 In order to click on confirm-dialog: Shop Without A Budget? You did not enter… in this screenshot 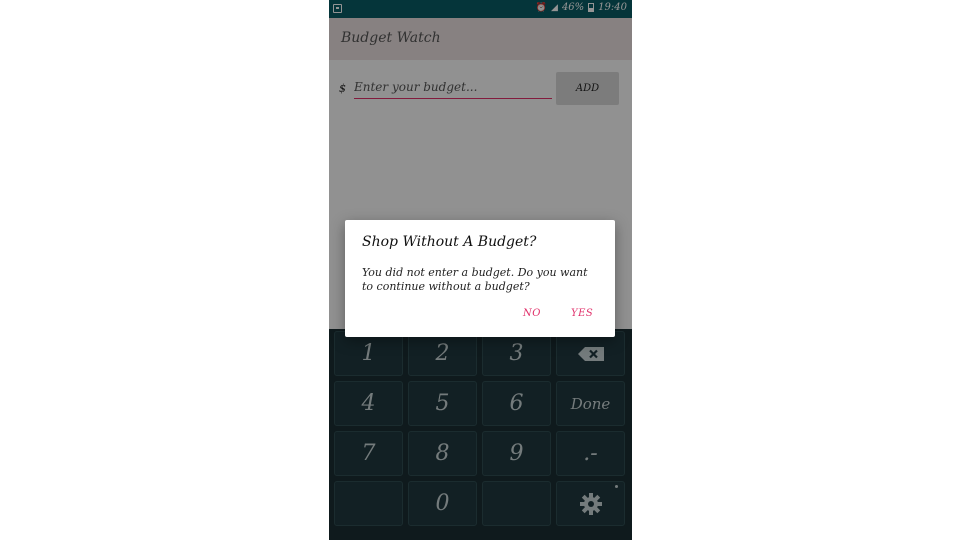, I will do `click(480, 278)`.